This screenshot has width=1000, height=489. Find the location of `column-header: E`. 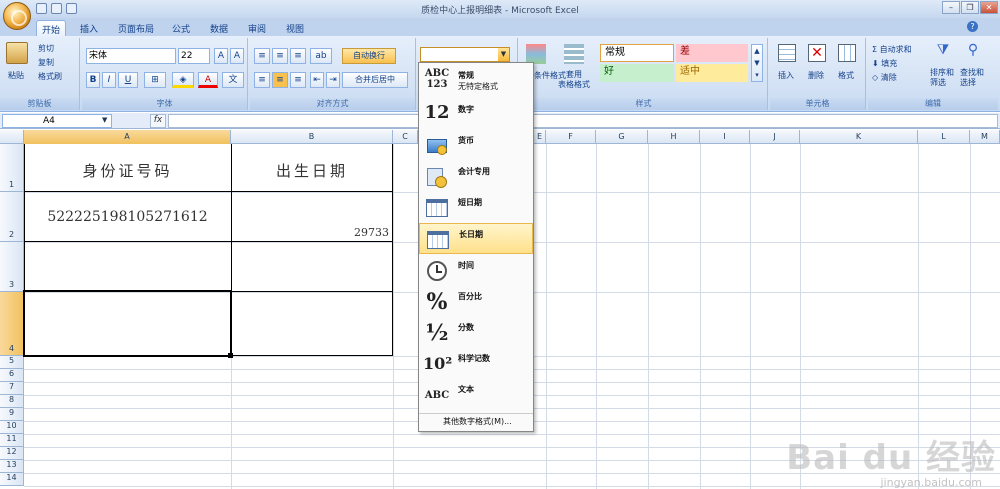

column-header: E is located at coordinates (540, 137).